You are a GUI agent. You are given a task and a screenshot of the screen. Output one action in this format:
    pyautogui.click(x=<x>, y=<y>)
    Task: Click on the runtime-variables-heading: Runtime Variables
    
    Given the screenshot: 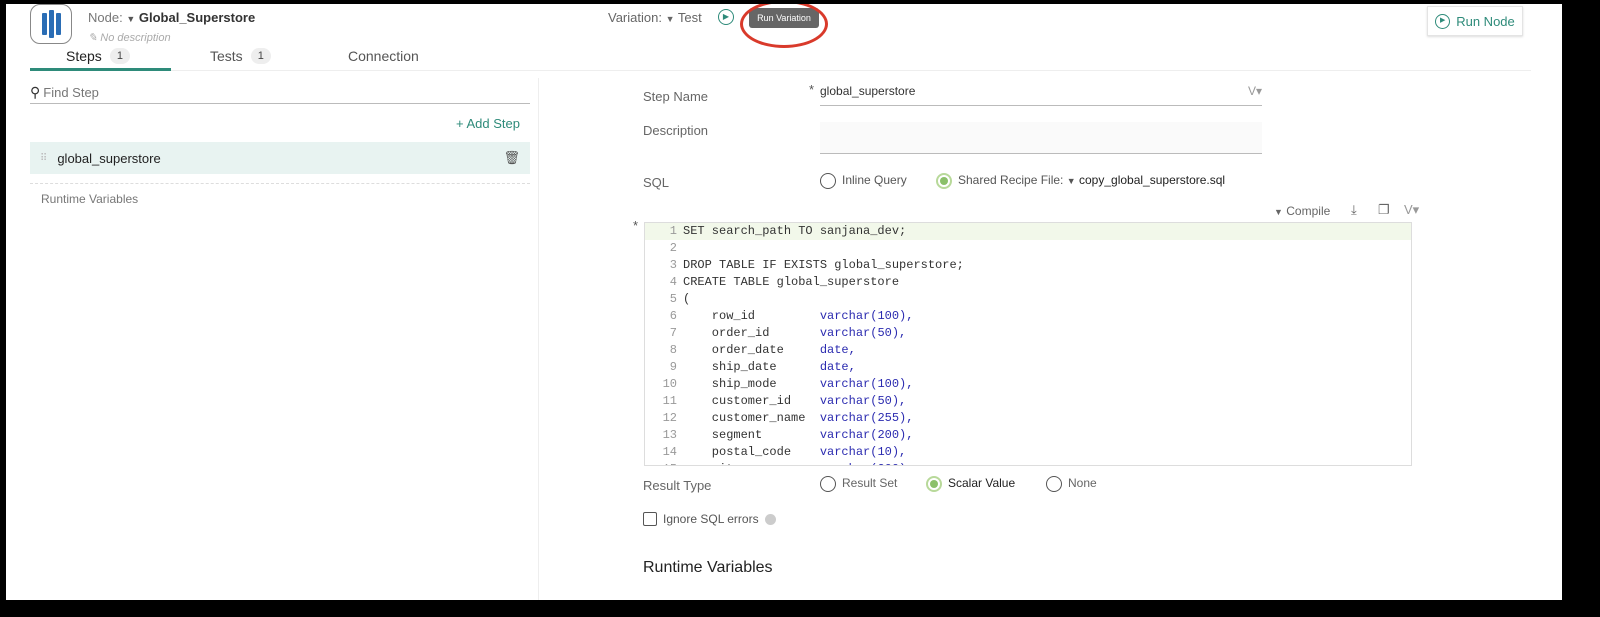 What is the action you would take?
    pyautogui.click(x=708, y=567)
    